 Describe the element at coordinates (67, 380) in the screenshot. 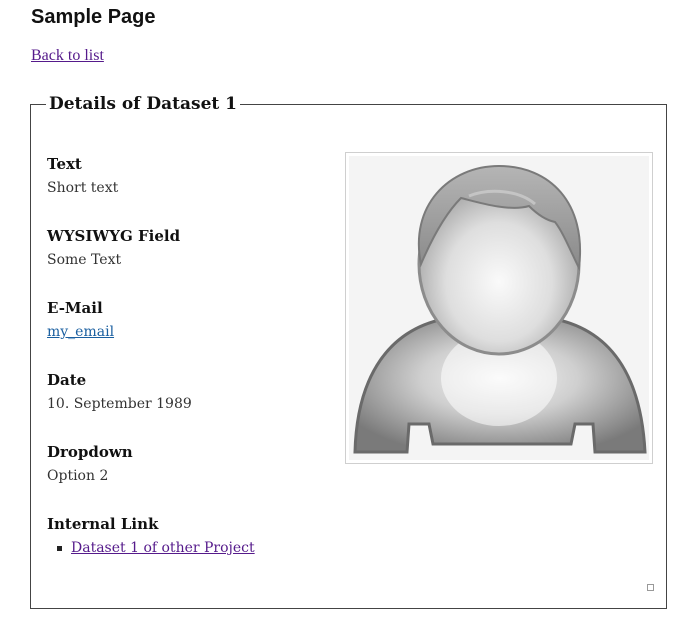

I see `field-label: Date` at that location.